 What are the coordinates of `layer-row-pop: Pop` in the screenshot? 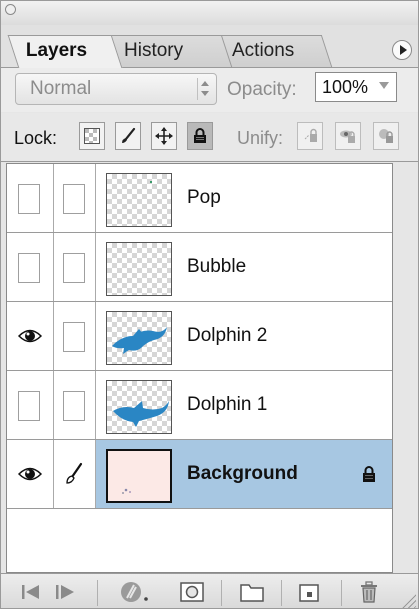 It's located at (199, 198).